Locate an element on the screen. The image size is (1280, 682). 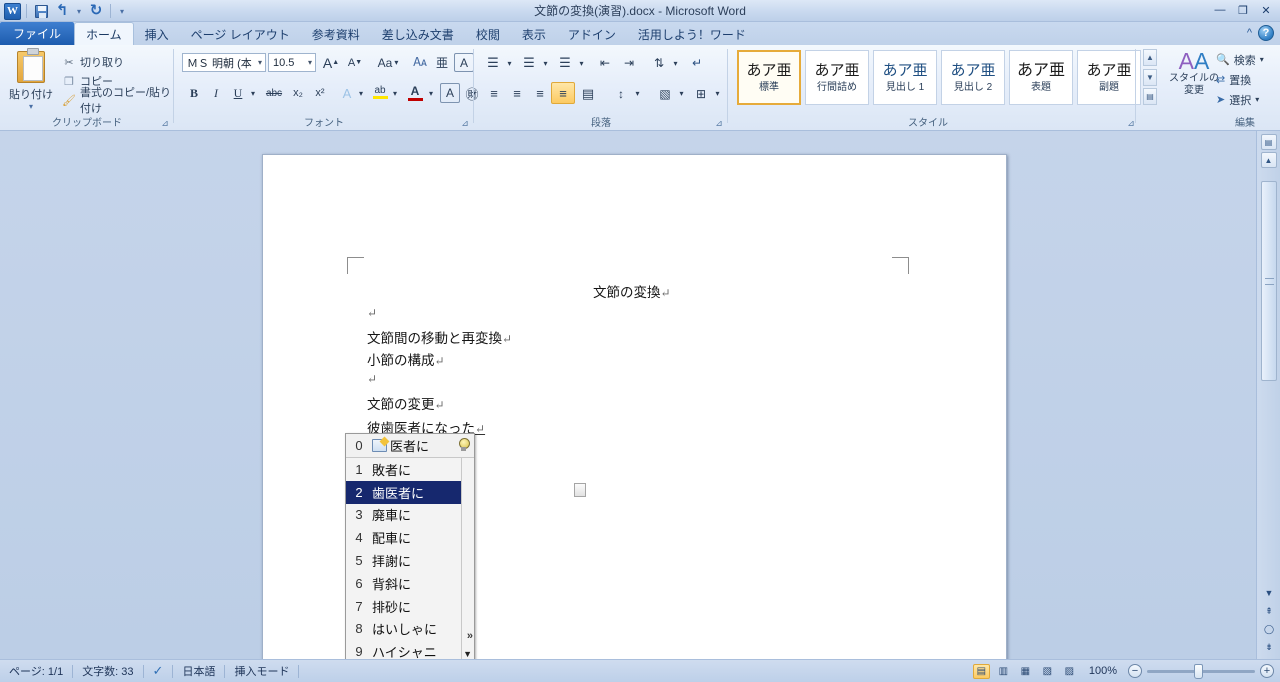
tab-use-word: 活用しよう！ワード is located at coordinates (692, 34).